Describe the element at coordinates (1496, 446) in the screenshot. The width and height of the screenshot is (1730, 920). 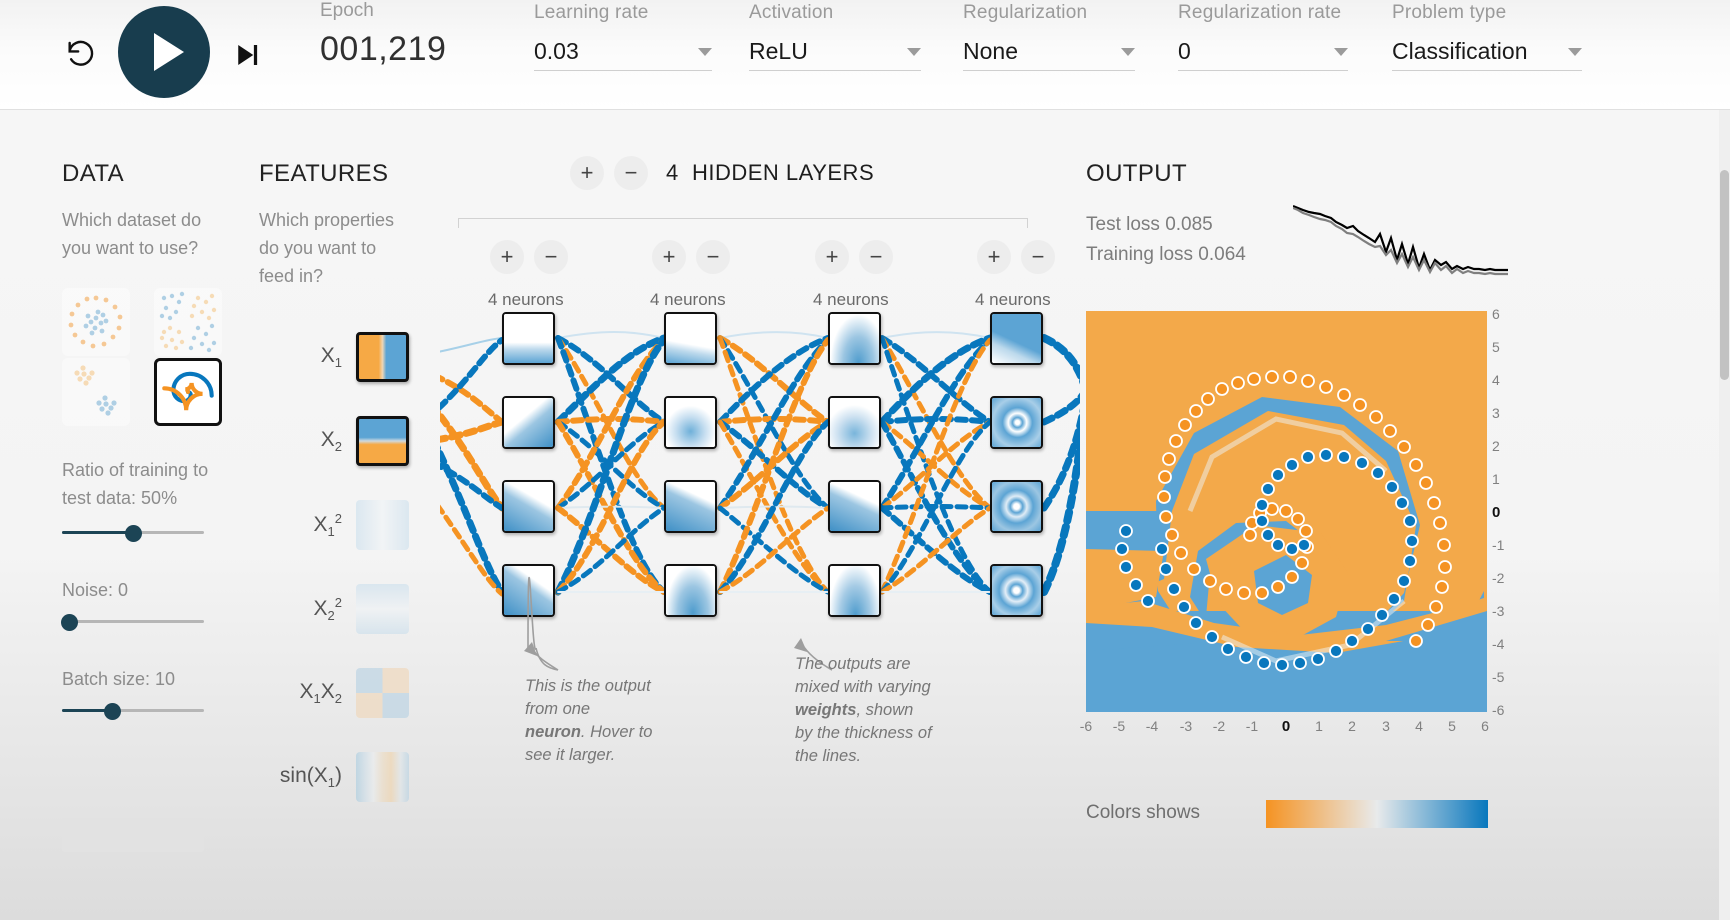
I see `y-tick-2: 2` at that location.